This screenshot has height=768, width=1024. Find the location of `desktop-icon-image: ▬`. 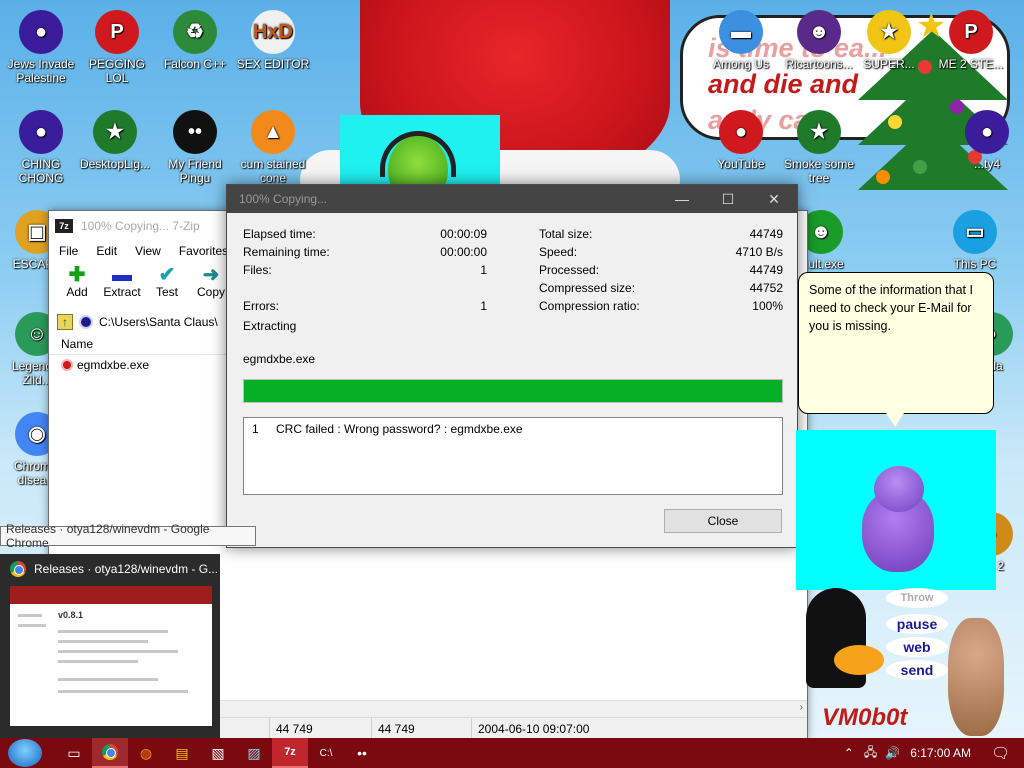

desktop-icon-image: ▬ is located at coordinates (741, 32).